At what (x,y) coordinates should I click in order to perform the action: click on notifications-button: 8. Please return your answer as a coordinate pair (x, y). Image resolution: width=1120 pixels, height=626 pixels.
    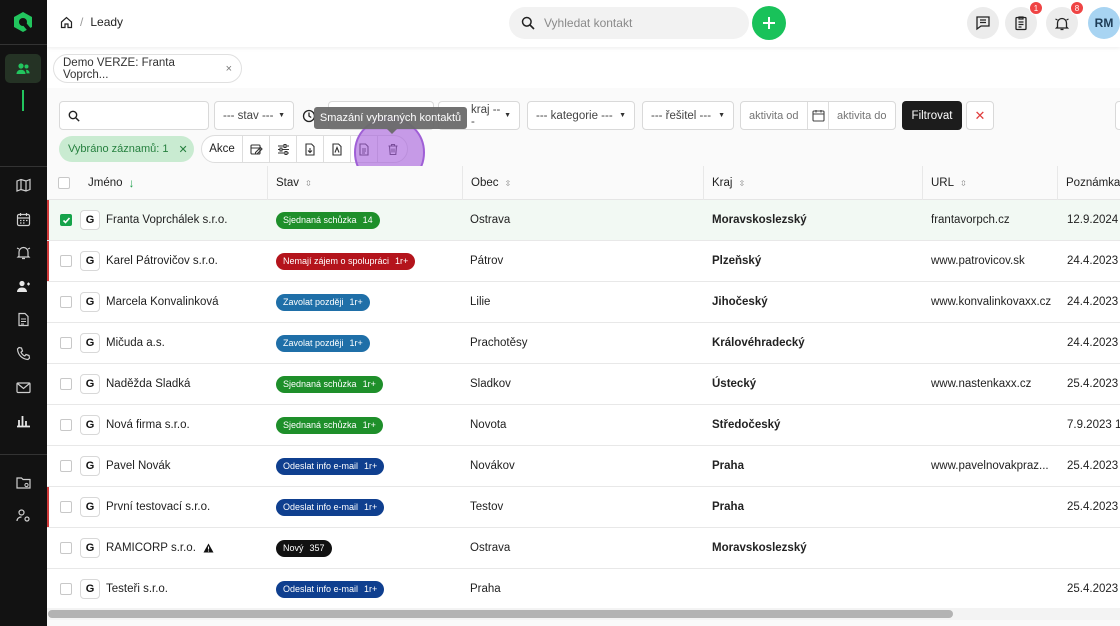
    Looking at the image, I should click on (1065, 20).